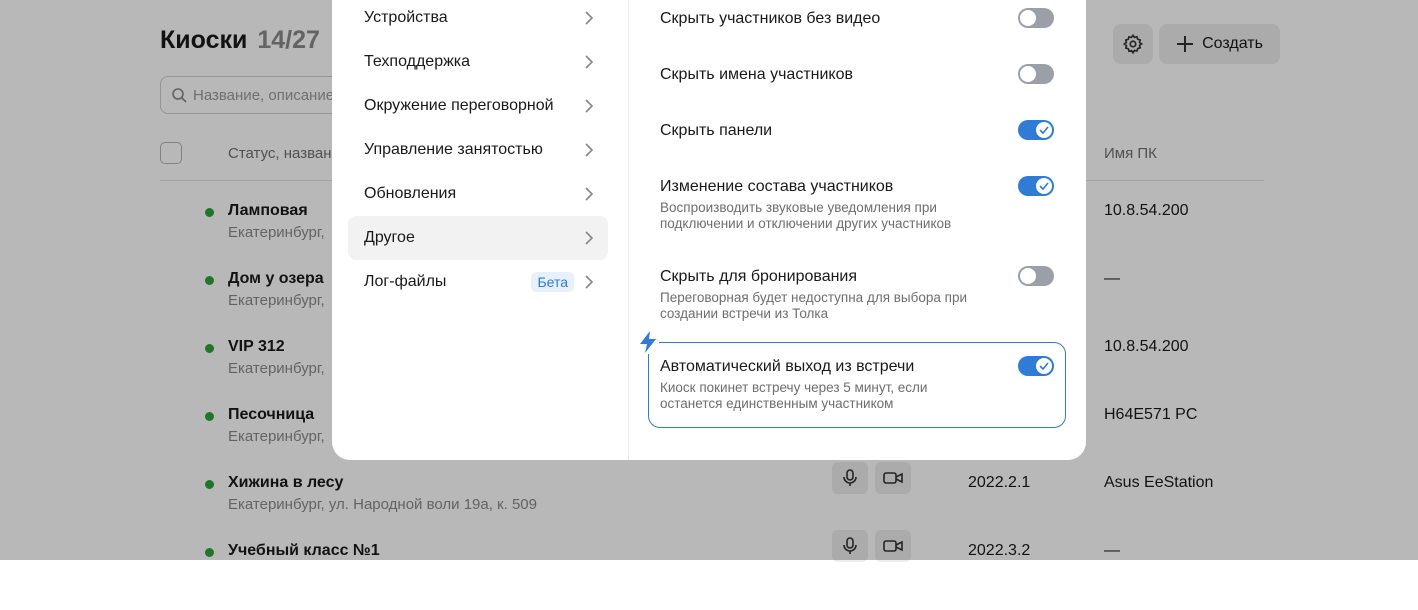 The width and height of the screenshot is (1418, 610). Describe the element at coordinates (478, 20) in the screenshot. I see `menu-item: Устройства` at that location.